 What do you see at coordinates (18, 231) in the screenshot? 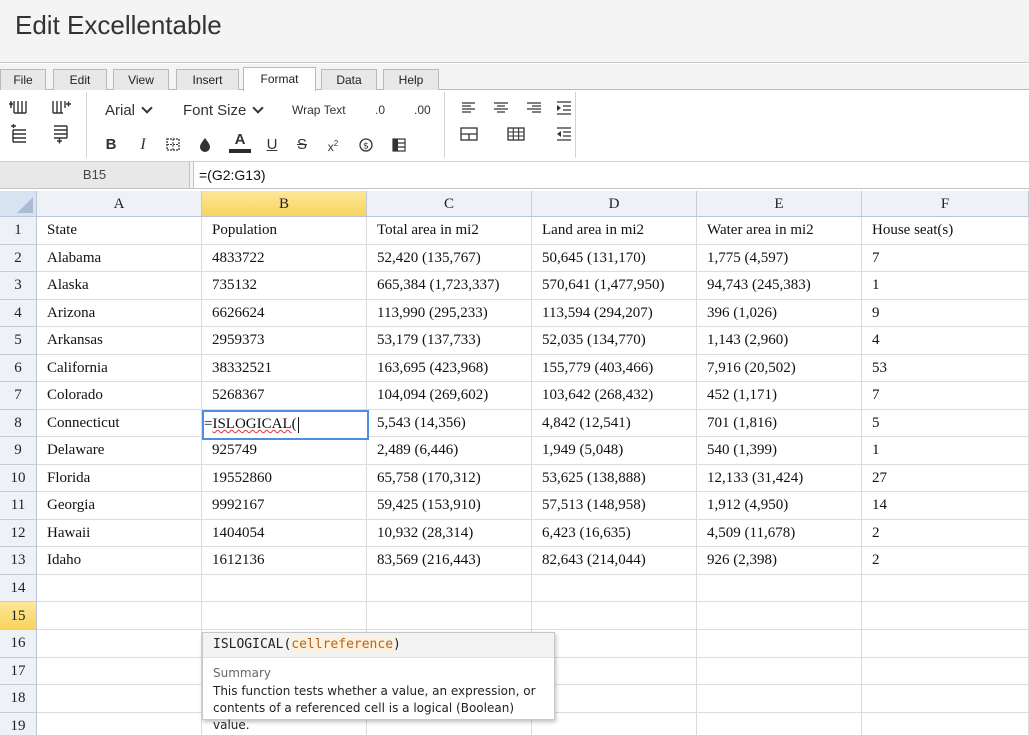
I see `row-header-1: 1` at bounding box center [18, 231].